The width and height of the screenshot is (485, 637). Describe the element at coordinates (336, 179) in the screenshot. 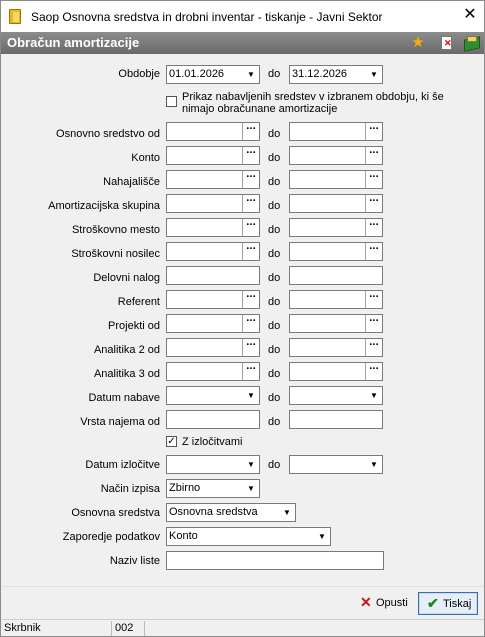

I see `nahajalisce-to-input: ···` at that location.